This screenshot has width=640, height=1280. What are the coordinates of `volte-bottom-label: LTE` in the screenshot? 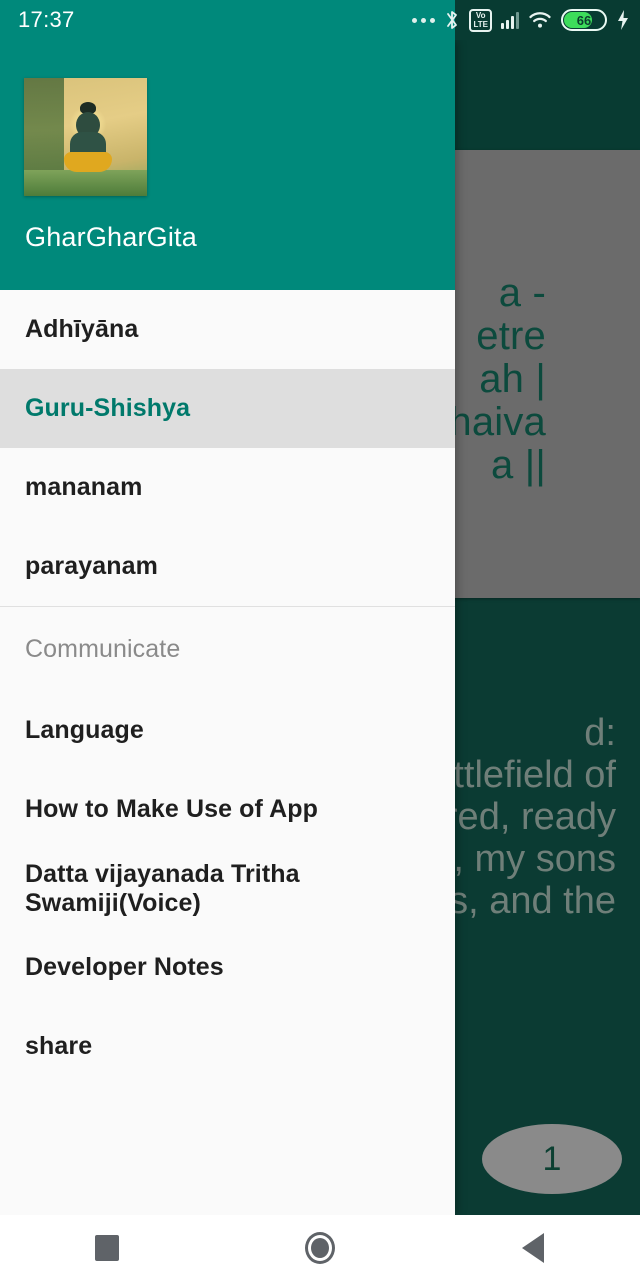 It's located at (480, 24).